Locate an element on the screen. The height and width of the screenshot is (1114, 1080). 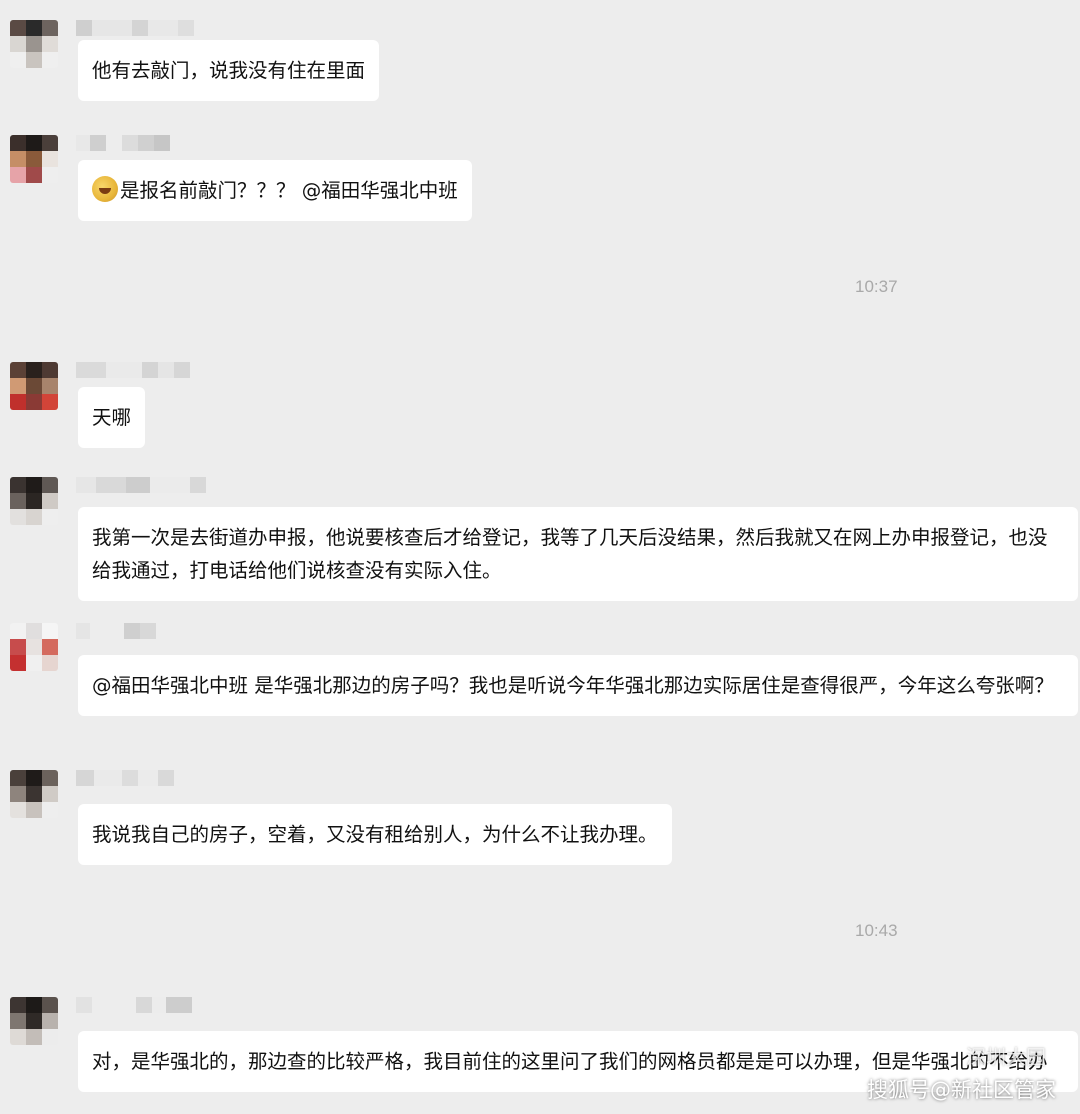
watermark-faint: 深圳大园 is located at coordinates (1006, 1057).